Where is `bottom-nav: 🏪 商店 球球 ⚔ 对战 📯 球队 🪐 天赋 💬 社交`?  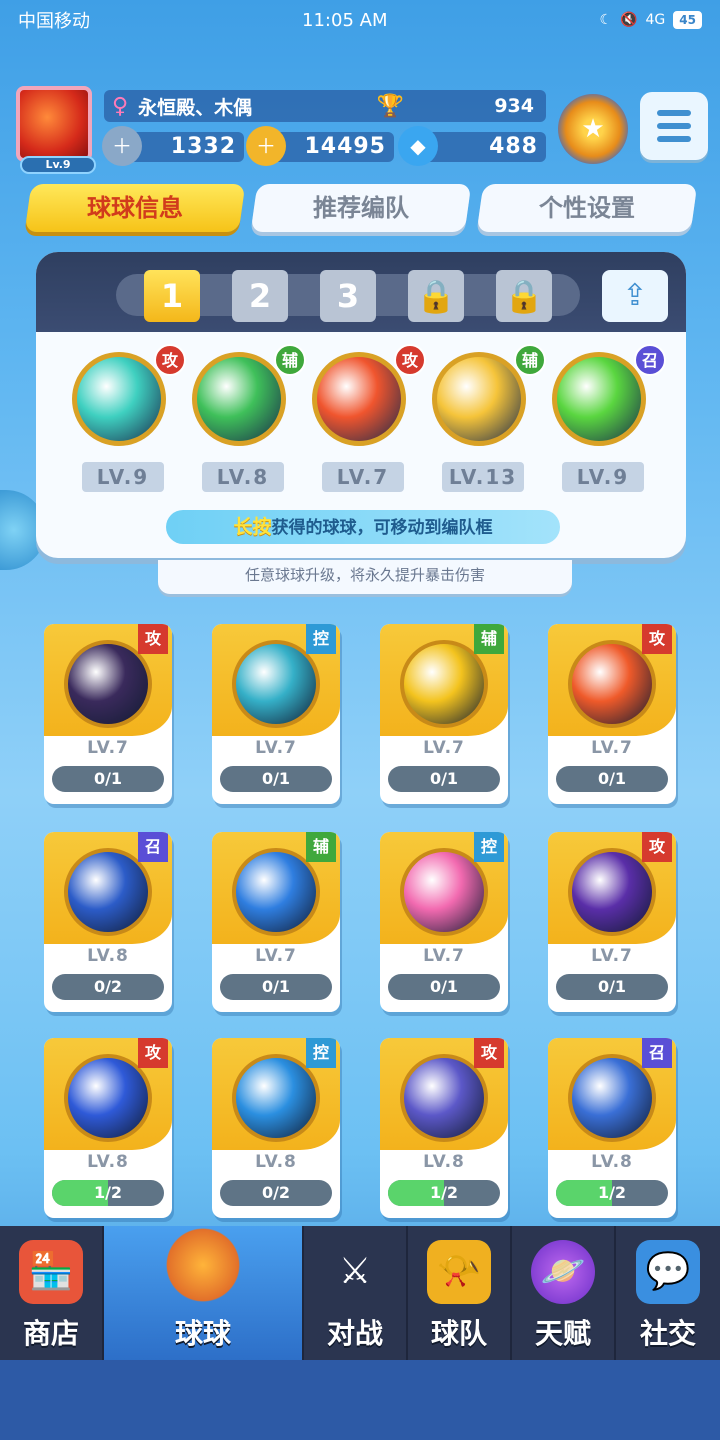 bottom-nav: 🏪 商店 球球 ⚔ 对战 📯 球队 🪐 天赋 💬 社交 is located at coordinates (360, 1293).